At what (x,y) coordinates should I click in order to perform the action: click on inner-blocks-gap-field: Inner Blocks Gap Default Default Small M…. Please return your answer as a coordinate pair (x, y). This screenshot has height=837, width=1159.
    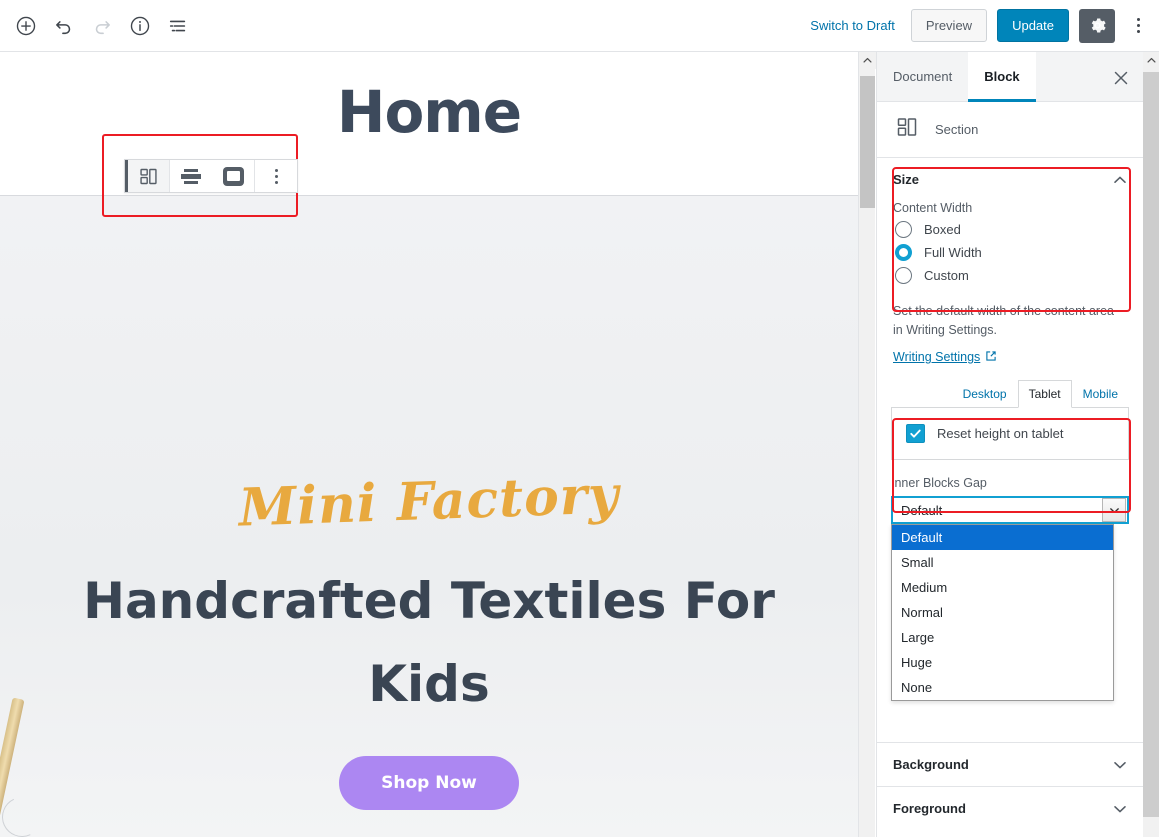
    Looking at the image, I should click on (1010, 589).